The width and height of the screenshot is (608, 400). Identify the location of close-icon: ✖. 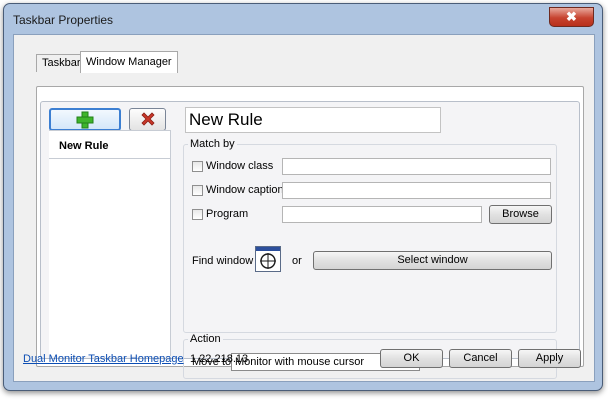
(571, 16).